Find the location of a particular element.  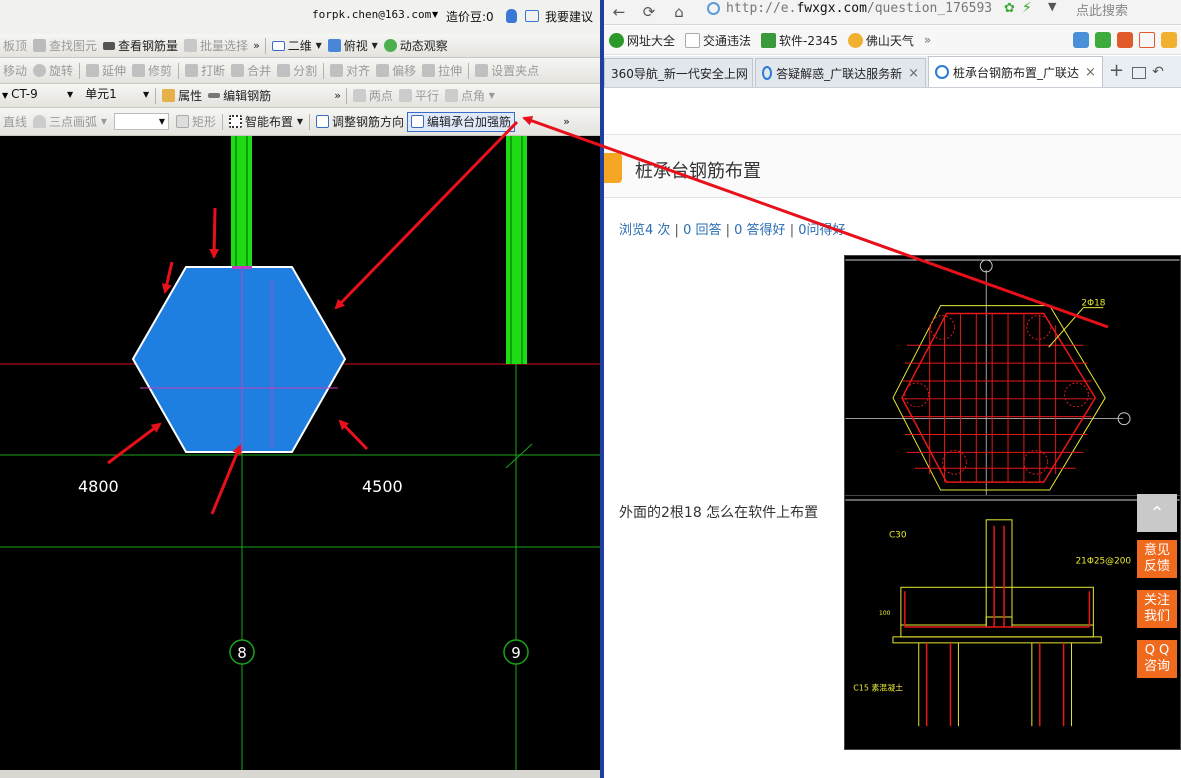

chevron-down-icon: ▼ is located at coordinates (1052, 6).